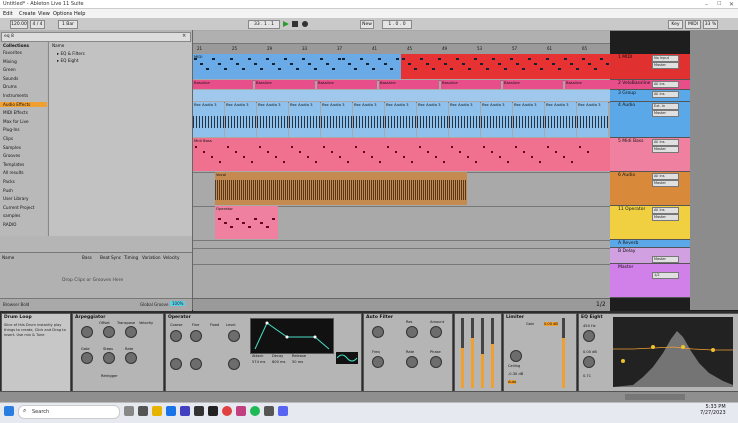 Image resolution: width=738 pixels, height=423 pixels. What do you see at coordinates (627, 93) in the screenshot?
I see `track-name: 3 Group` at bounding box center [627, 93].